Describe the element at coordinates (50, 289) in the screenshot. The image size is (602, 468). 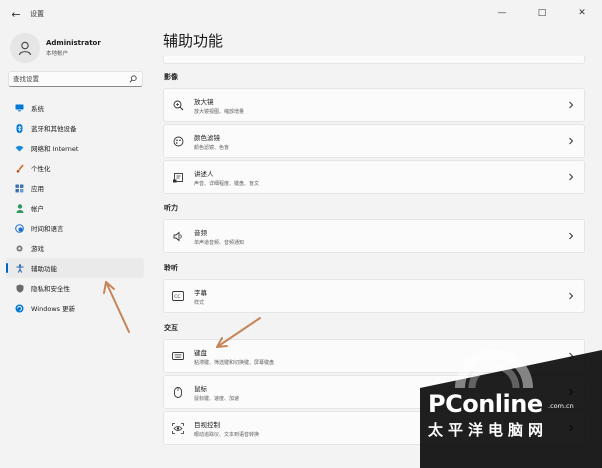
I see `sidebar-item-label: 隐私和安全性` at that location.